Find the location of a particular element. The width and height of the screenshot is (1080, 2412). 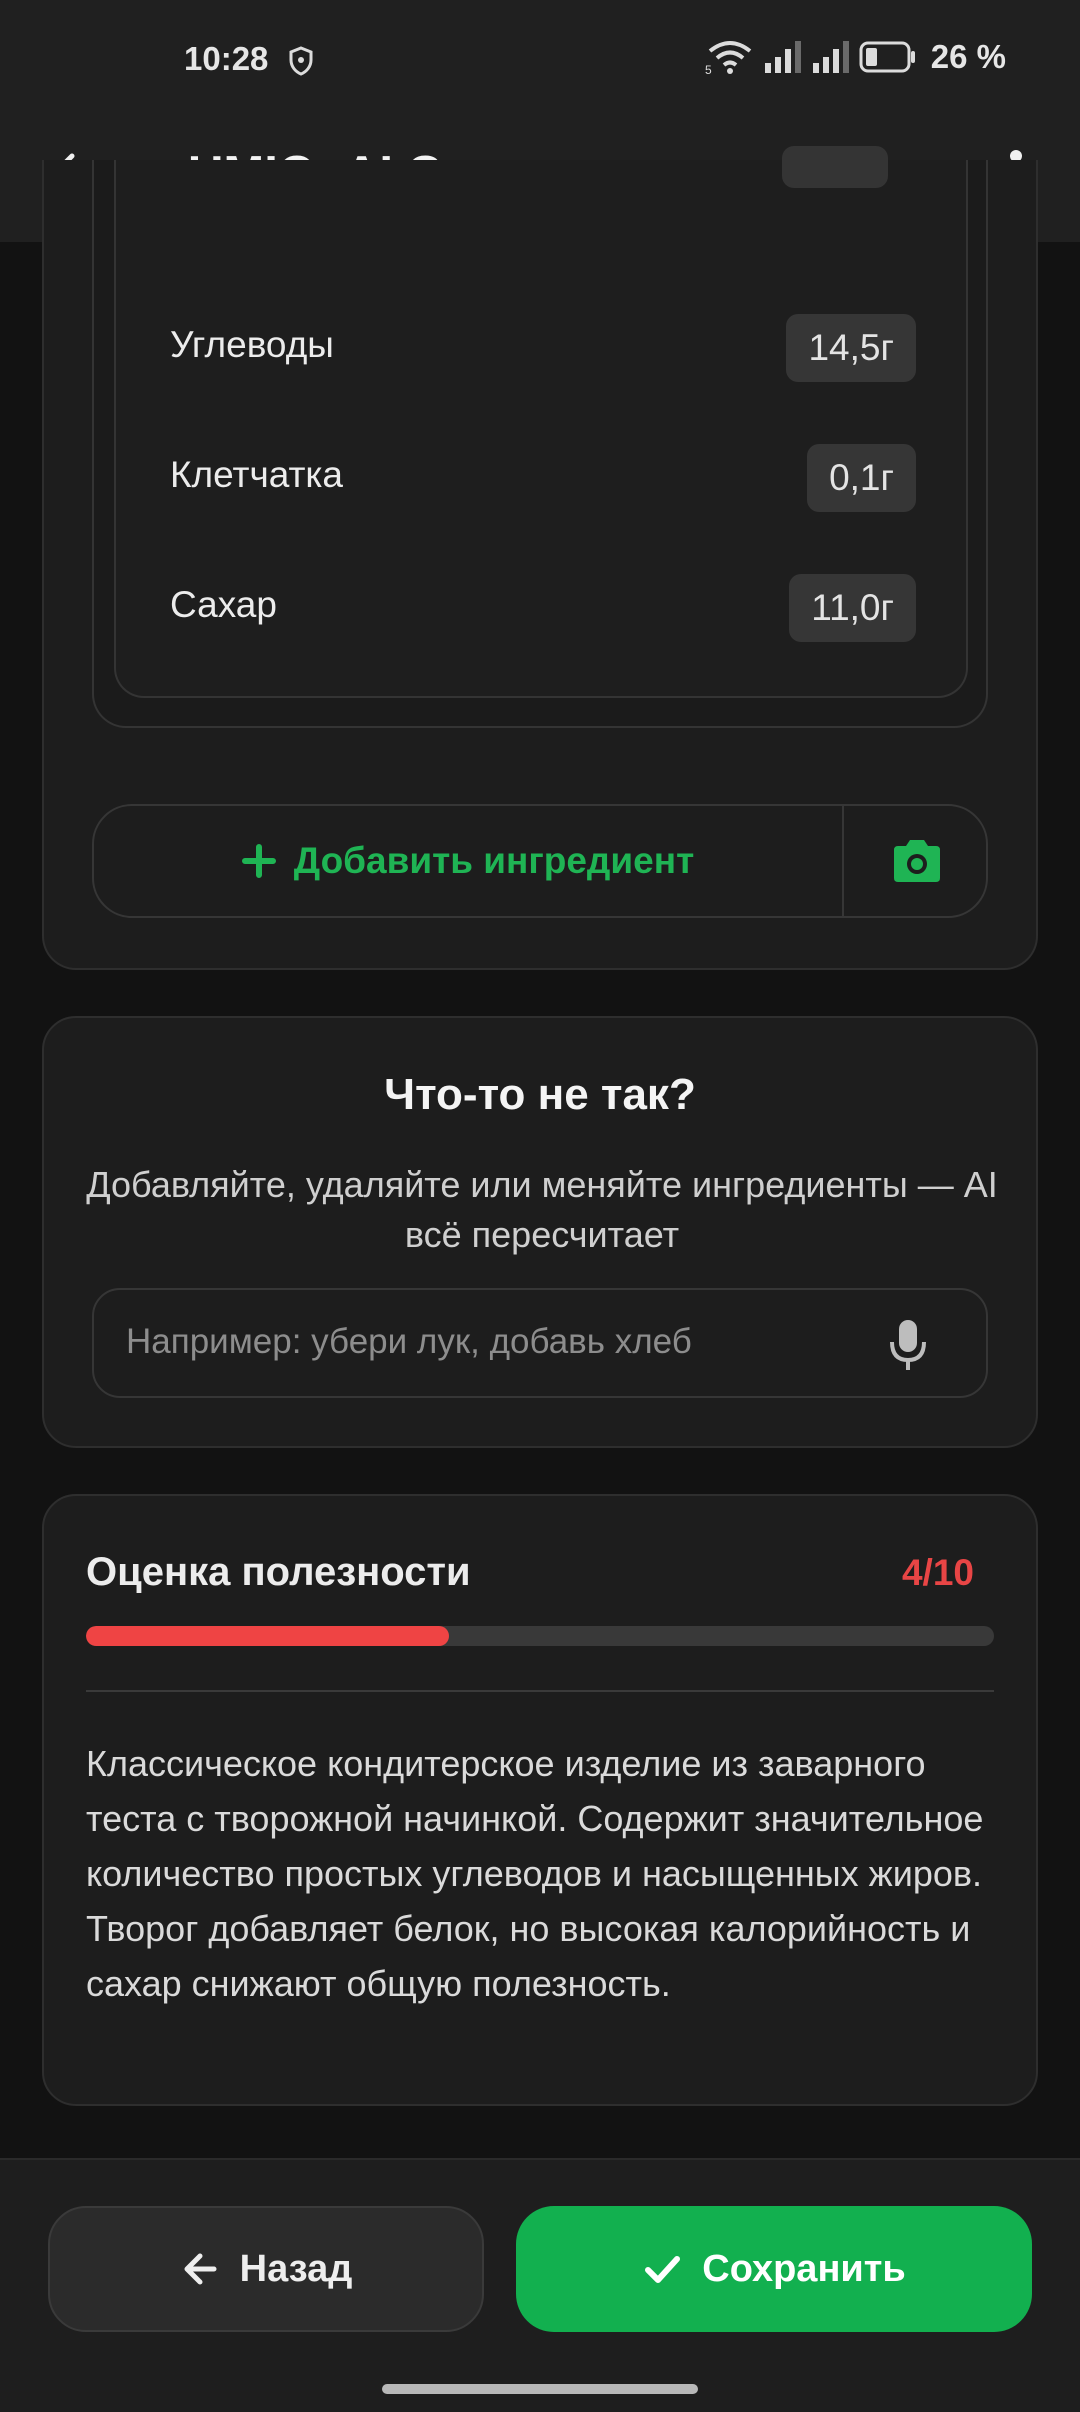

wifi-icon: 5 is located at coordinates (728, 58).